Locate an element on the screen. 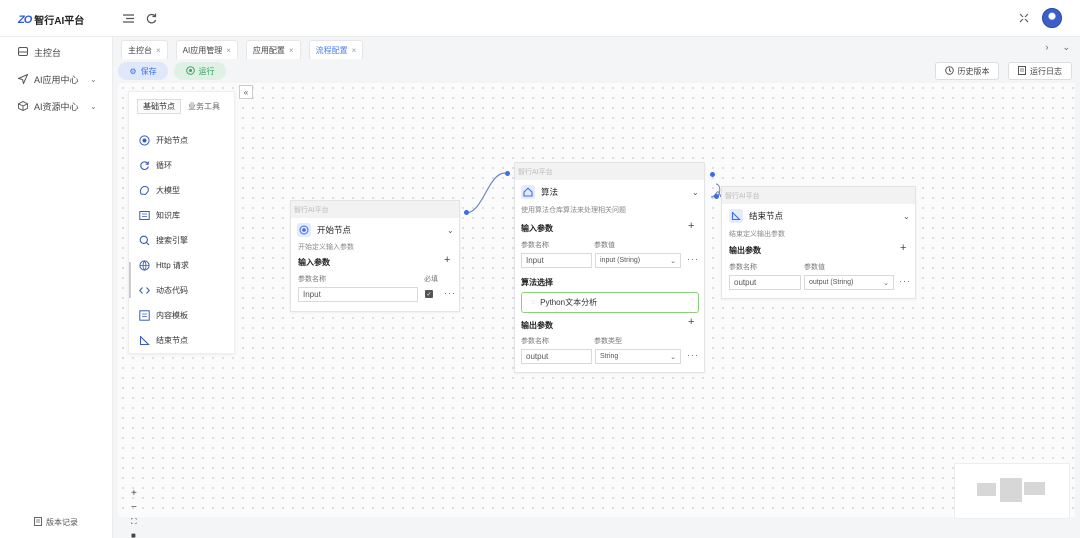 Image resolution: width=1080 pixels, height=538 pixels. output-param-type-select: String ⌄ is located at coordinates (638, 356).